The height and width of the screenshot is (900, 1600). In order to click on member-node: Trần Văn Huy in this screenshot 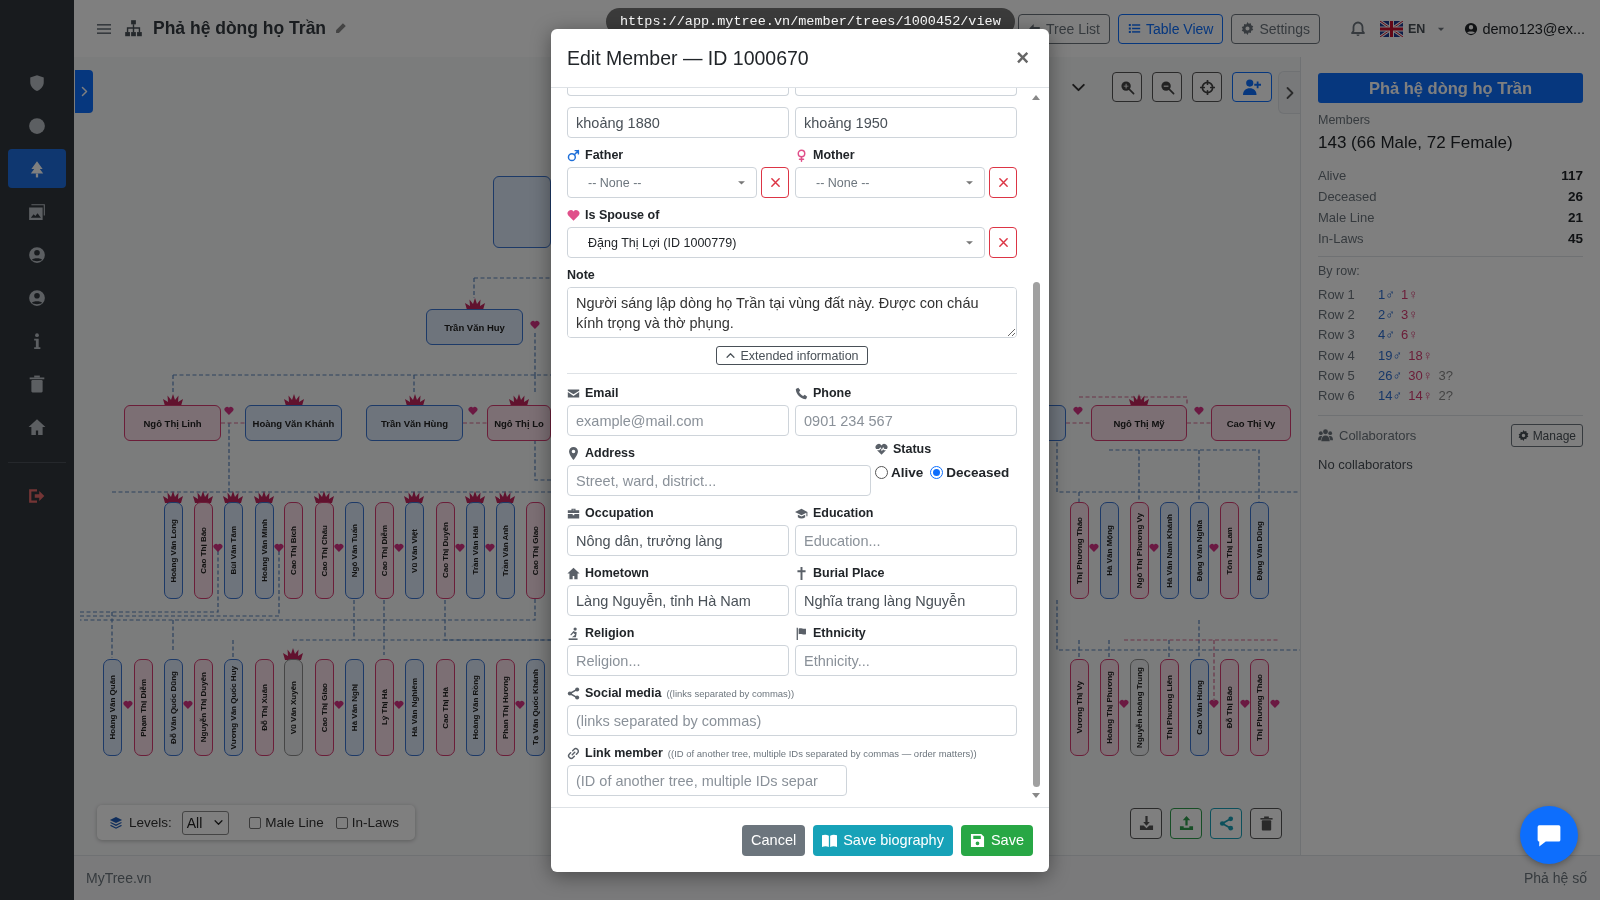, I will do `click(474, 327)`.